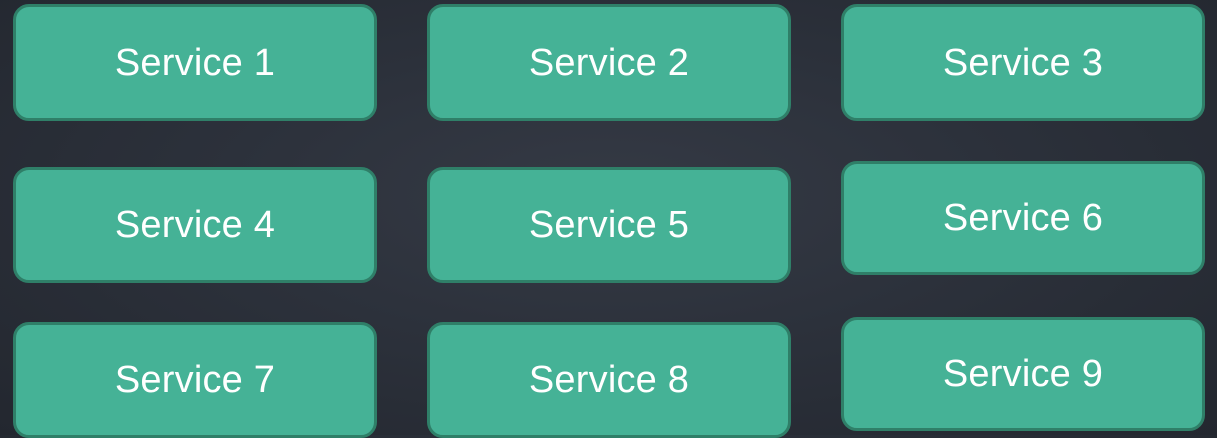 The width and height of the screenshot is (1217, 438). I want to click on service-box-6: Service 6, so click(1023, 218).